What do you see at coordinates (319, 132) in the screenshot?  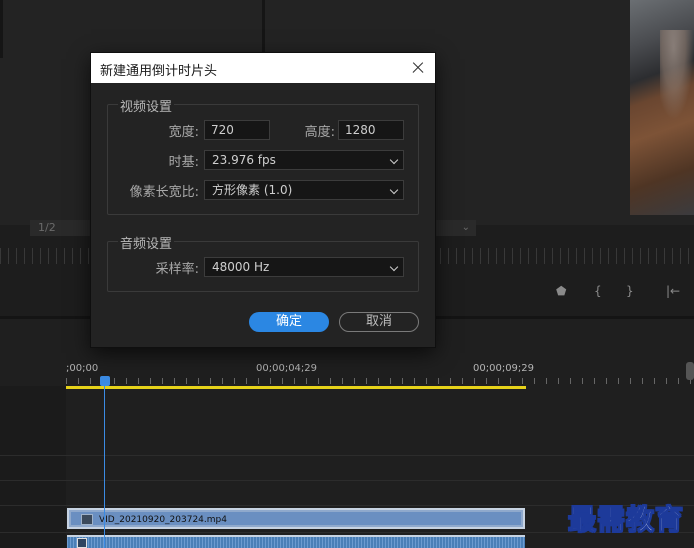 I see `height-label: 高度:` at bounding box center [319, 132].